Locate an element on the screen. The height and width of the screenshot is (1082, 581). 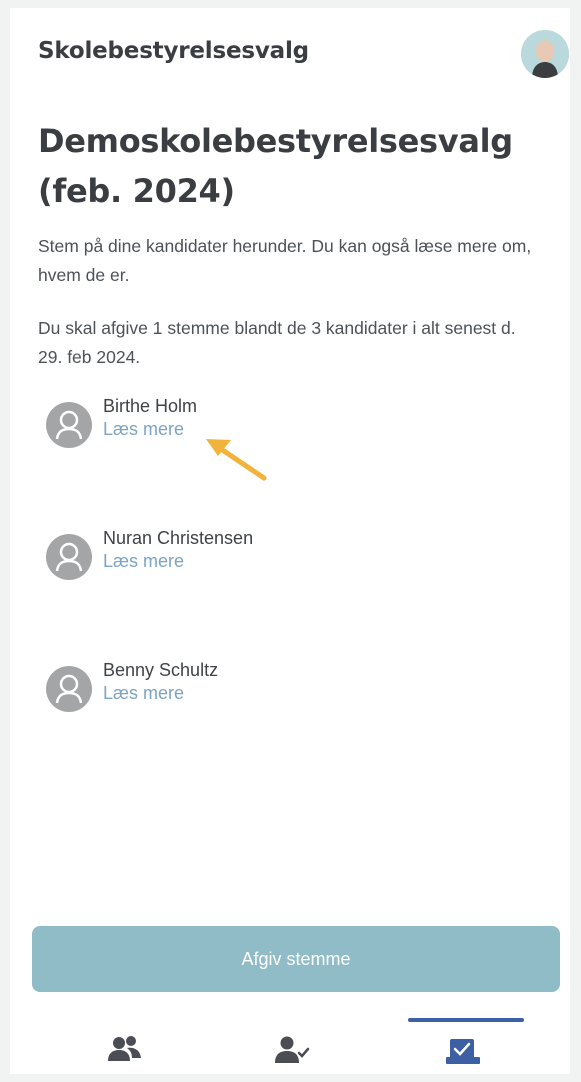
ballot-check-icon is located at coordinates (463, 1051).